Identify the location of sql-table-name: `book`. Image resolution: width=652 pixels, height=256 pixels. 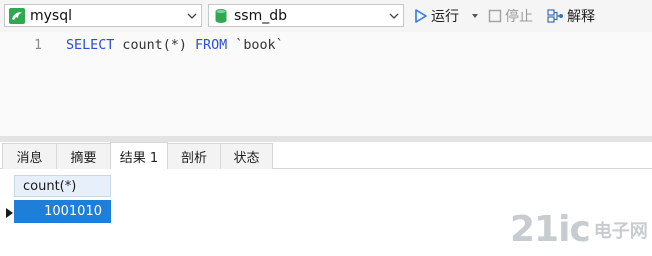
(255, 45).